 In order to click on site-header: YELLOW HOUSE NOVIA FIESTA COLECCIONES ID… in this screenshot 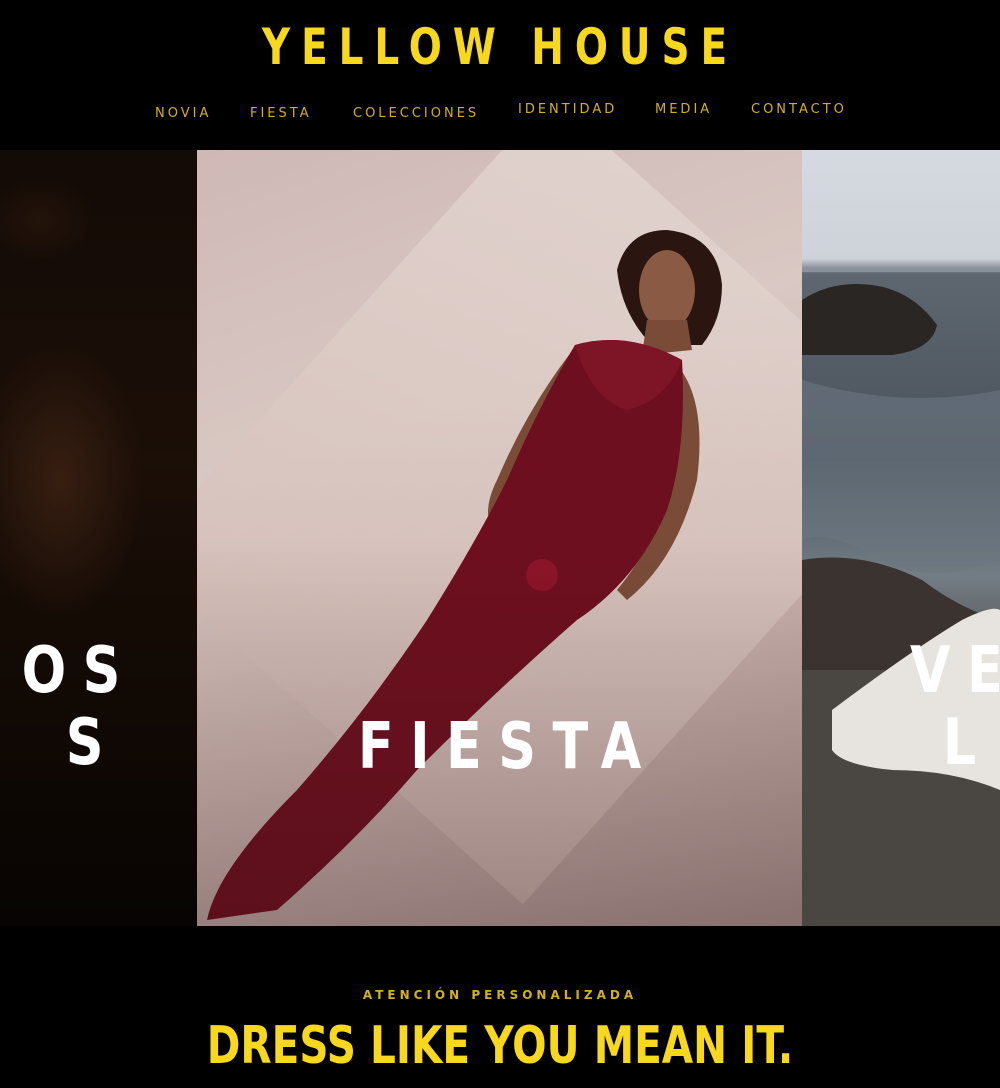, I will do `click(500, 75)`.